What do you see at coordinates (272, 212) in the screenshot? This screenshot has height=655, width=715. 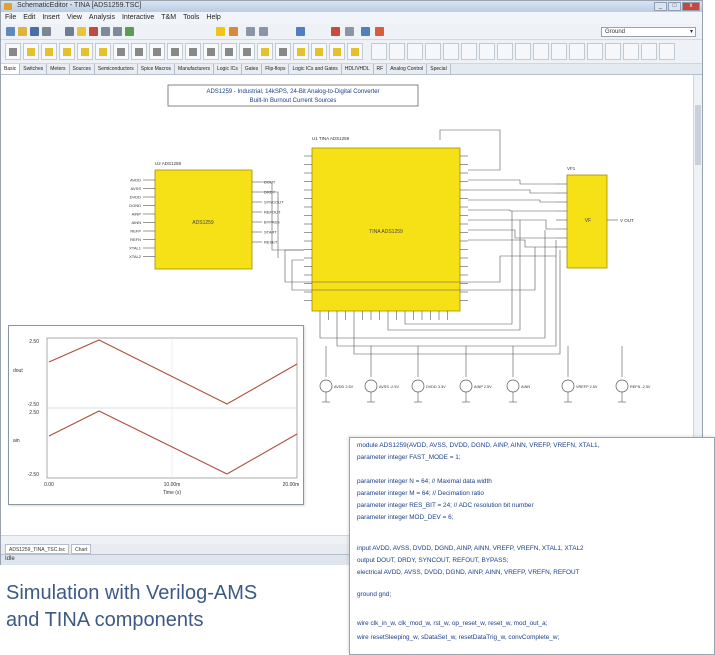 I see `pin-label: REFOUT` at bounding box center [272, 212].